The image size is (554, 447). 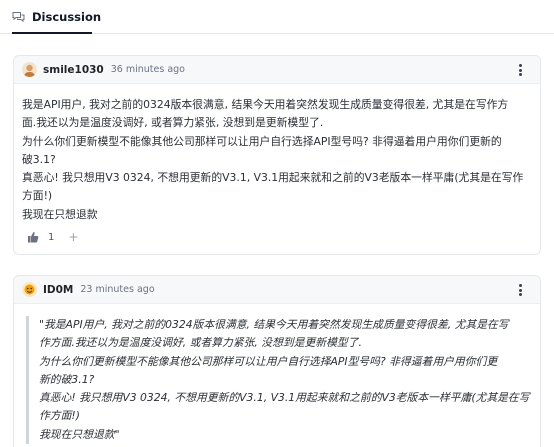 What do you see at coordinates (18, 17) in the screenshot?
I see `discussion-icon` at bounding box center [18, 17].